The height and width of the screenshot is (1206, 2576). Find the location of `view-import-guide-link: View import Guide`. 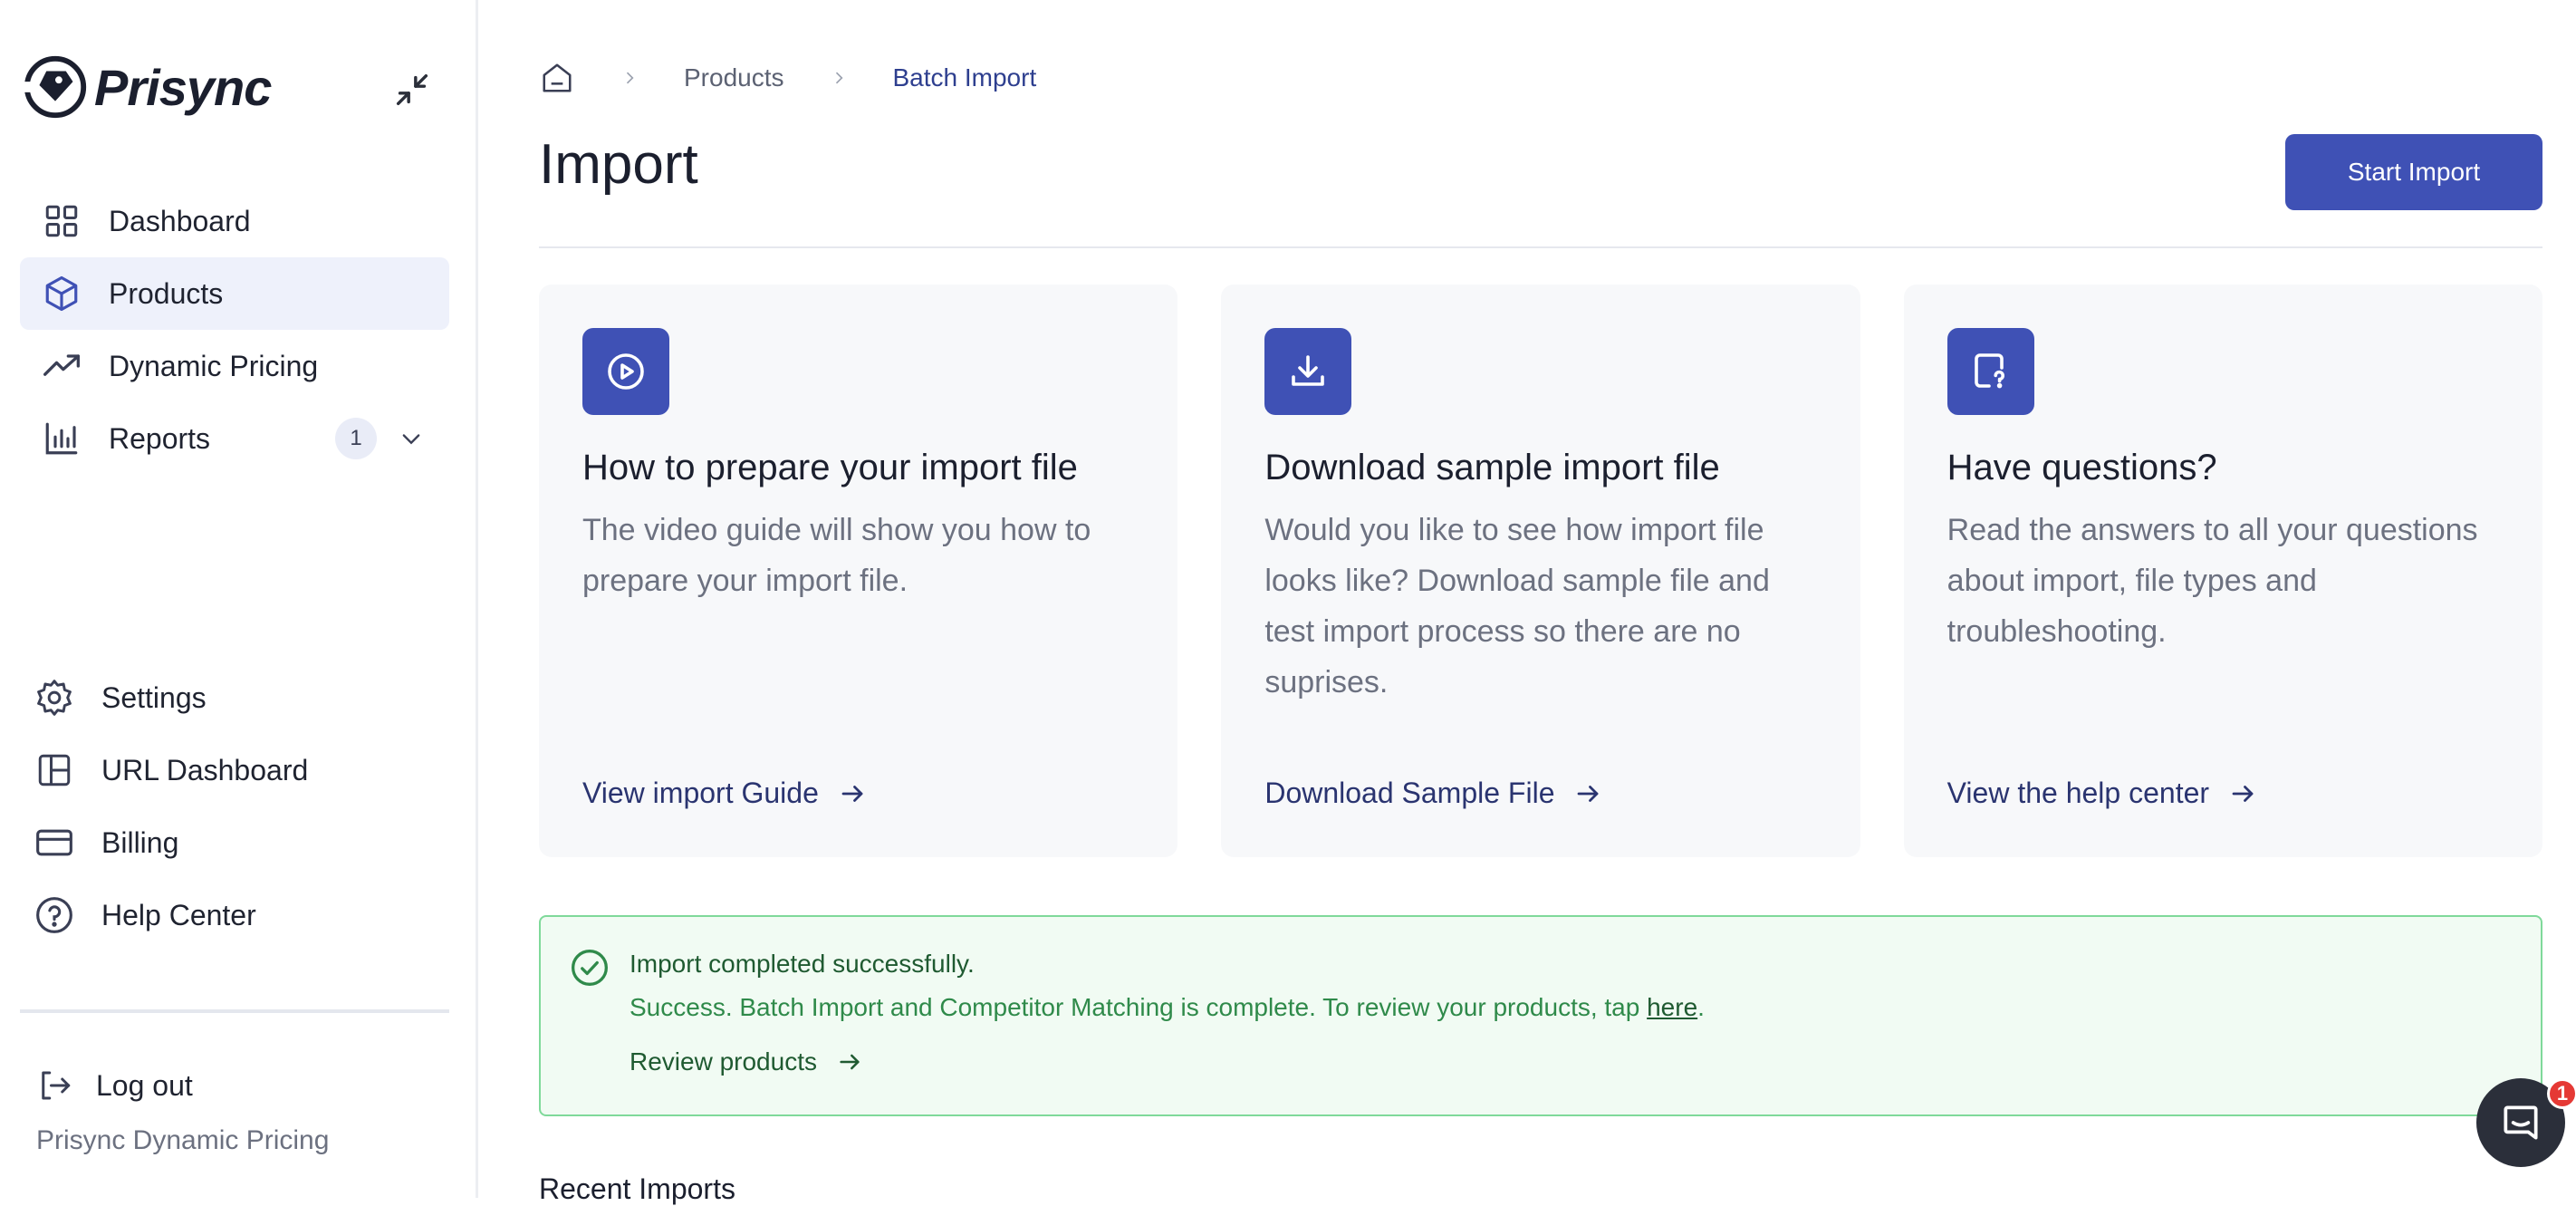

view-import-guide-link: View import Guide is located at coordinates (725, 793).